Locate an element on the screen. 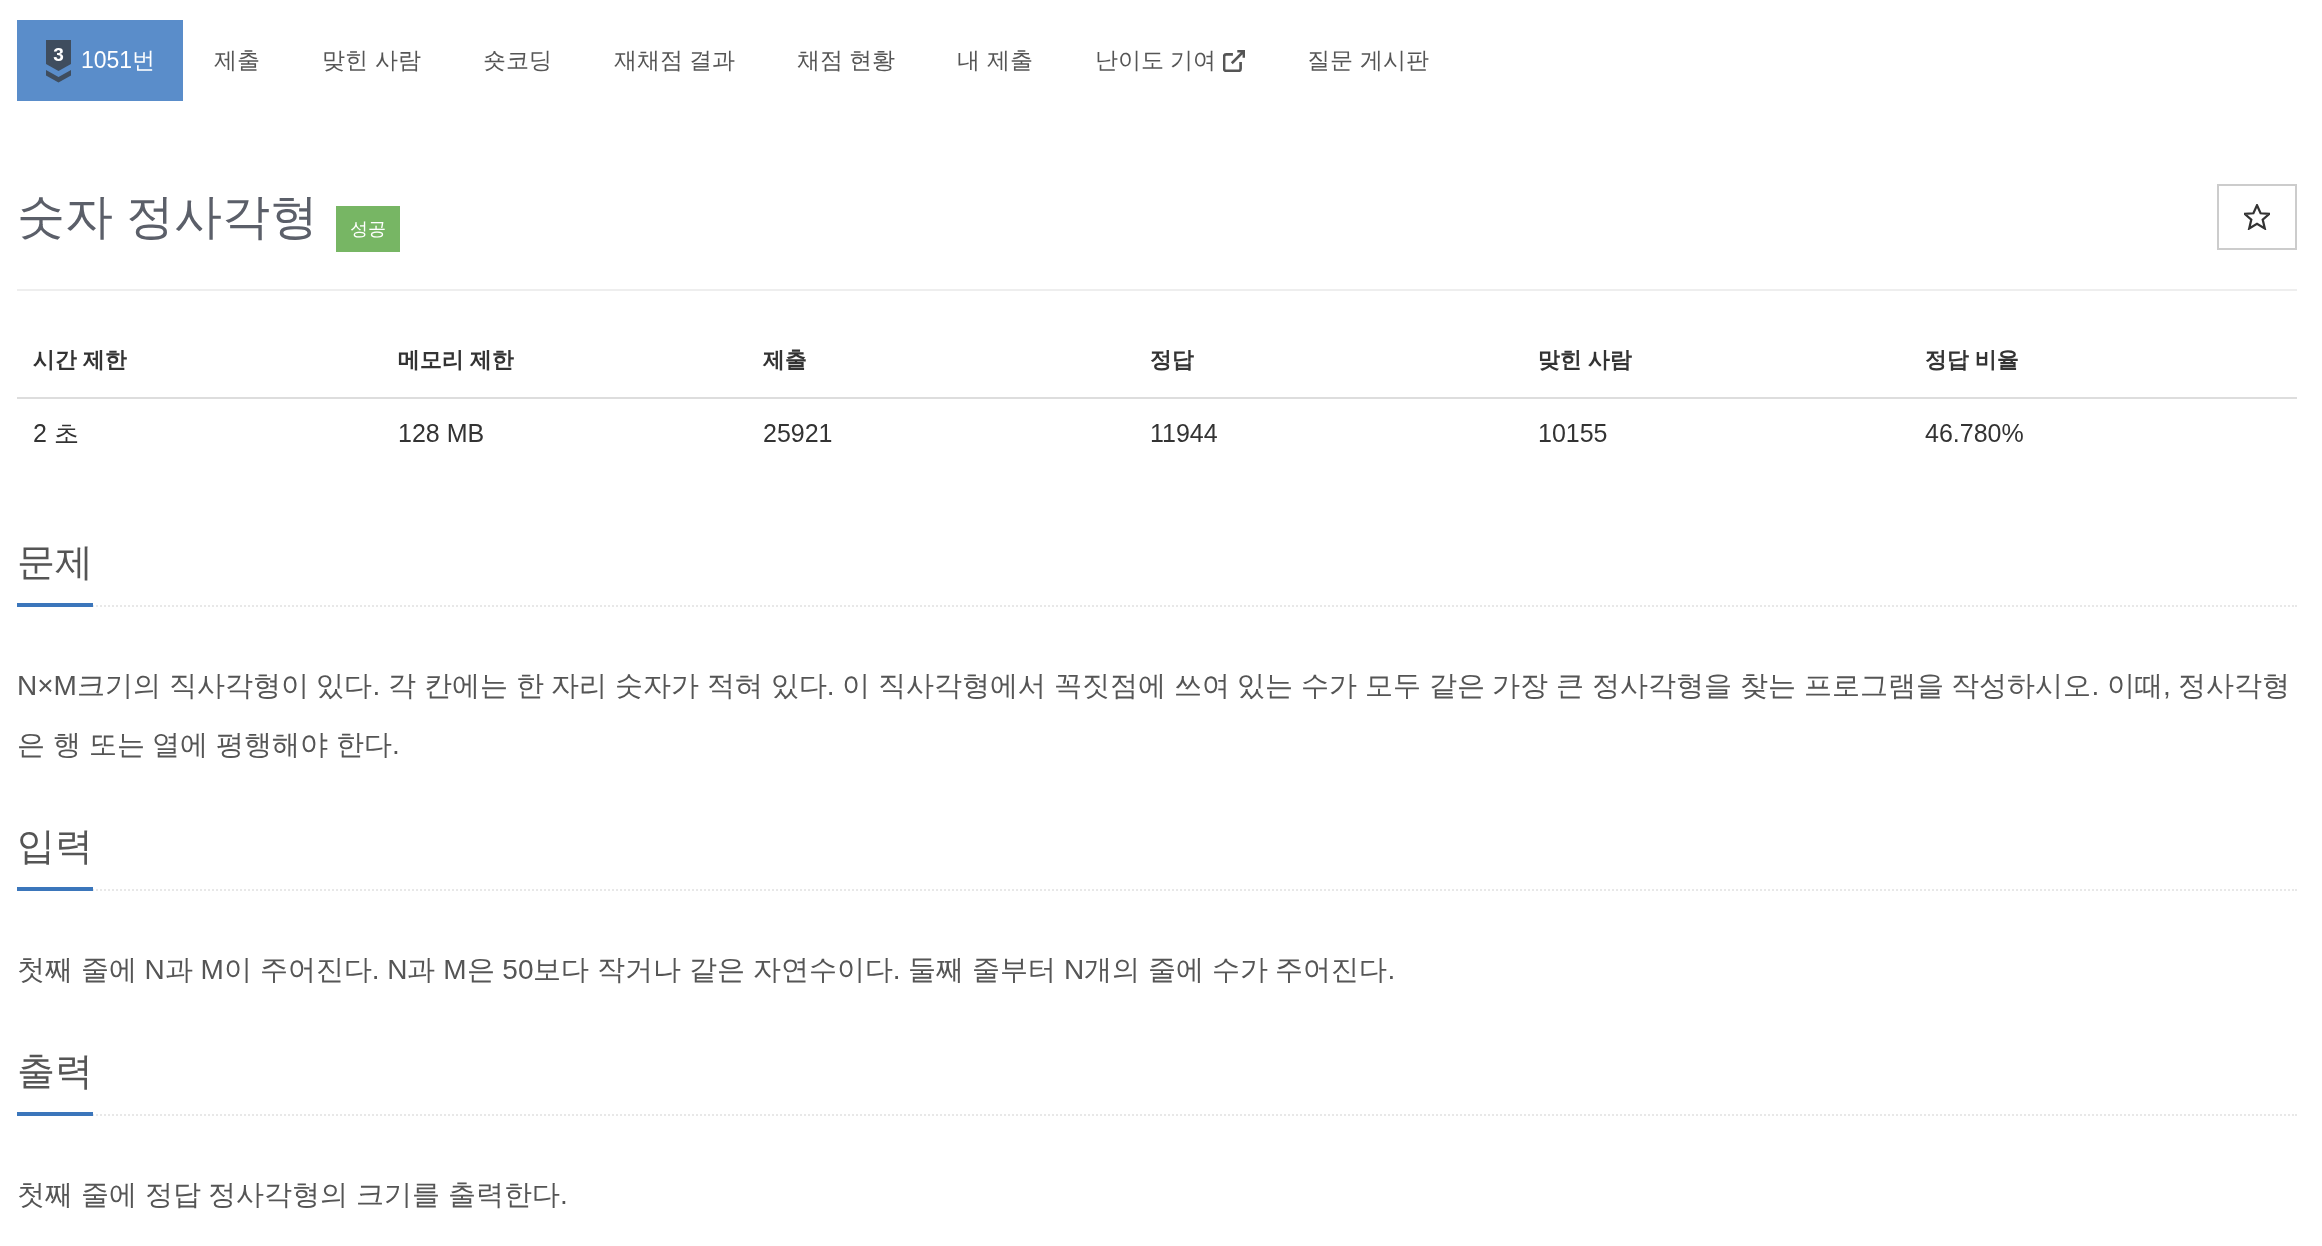 Image resolution: width=2322 pixels, height=1246 pixels. problem-title: 숫자 정사각형 is located at coordinates (168, 217).